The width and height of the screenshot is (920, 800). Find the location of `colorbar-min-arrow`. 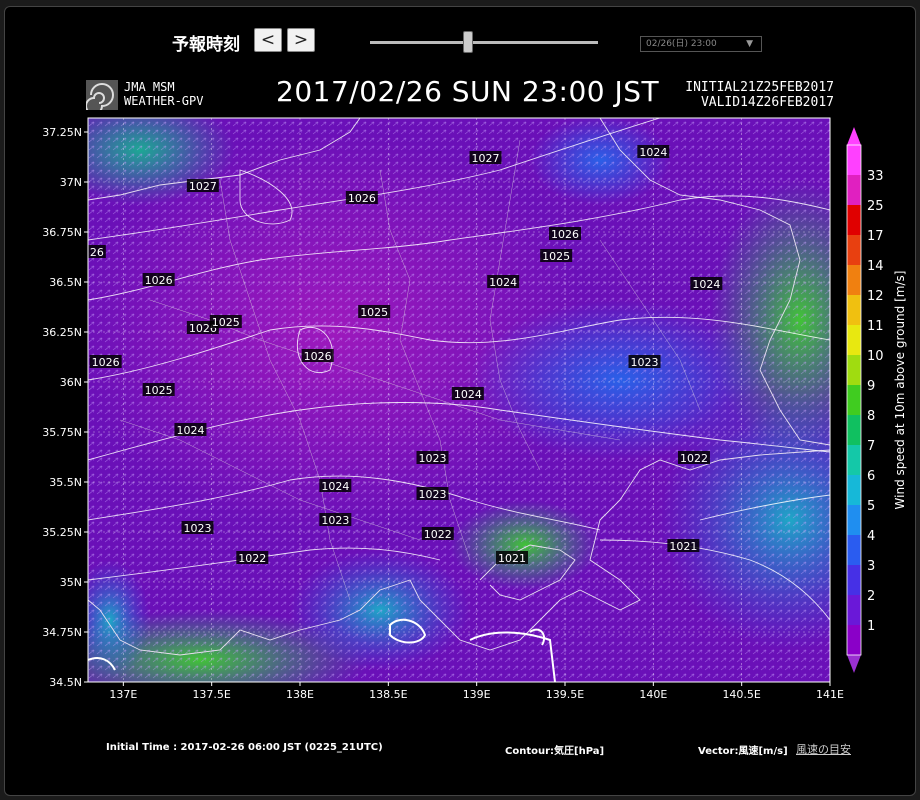

colorbar-min-arrow is located at coordinates (854, 664).